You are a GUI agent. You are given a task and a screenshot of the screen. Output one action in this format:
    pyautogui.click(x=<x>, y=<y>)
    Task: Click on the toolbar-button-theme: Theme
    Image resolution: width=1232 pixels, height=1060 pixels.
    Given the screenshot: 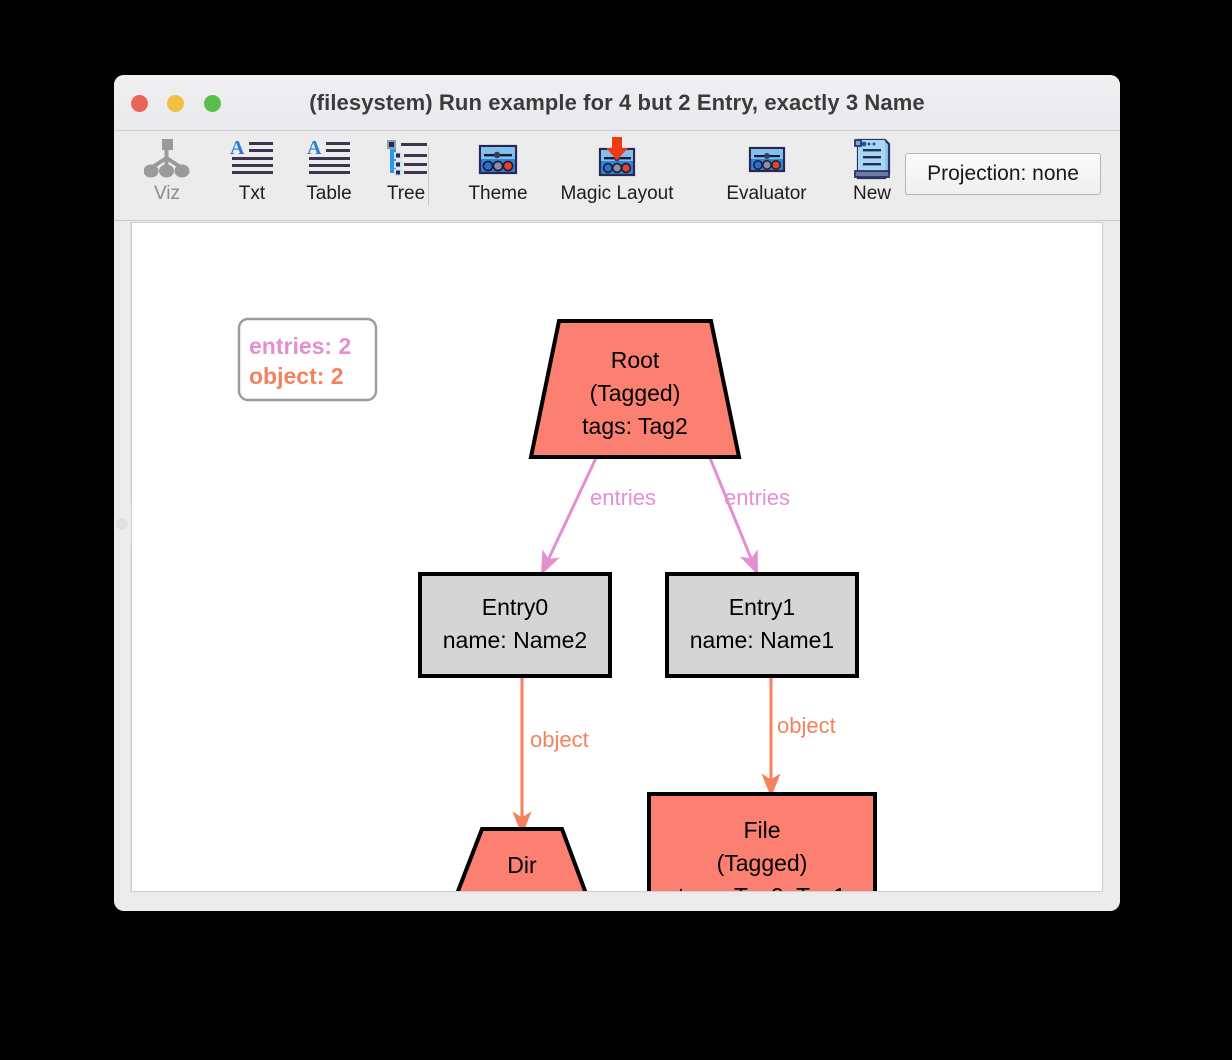 What is the action you would take?
    pyautogui.click(x=498, y=177)
    